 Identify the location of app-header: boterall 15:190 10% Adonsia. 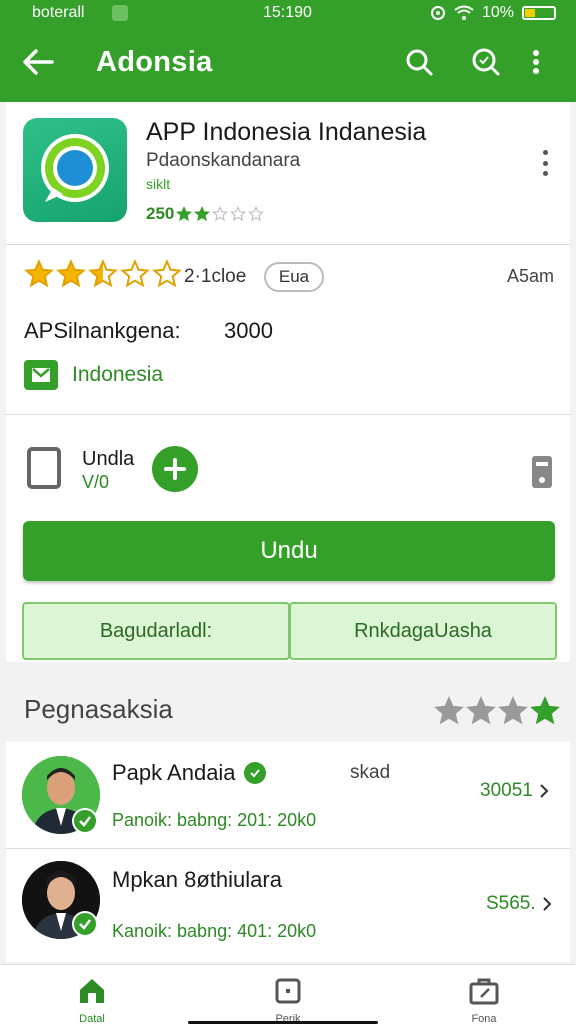
(288, 51).